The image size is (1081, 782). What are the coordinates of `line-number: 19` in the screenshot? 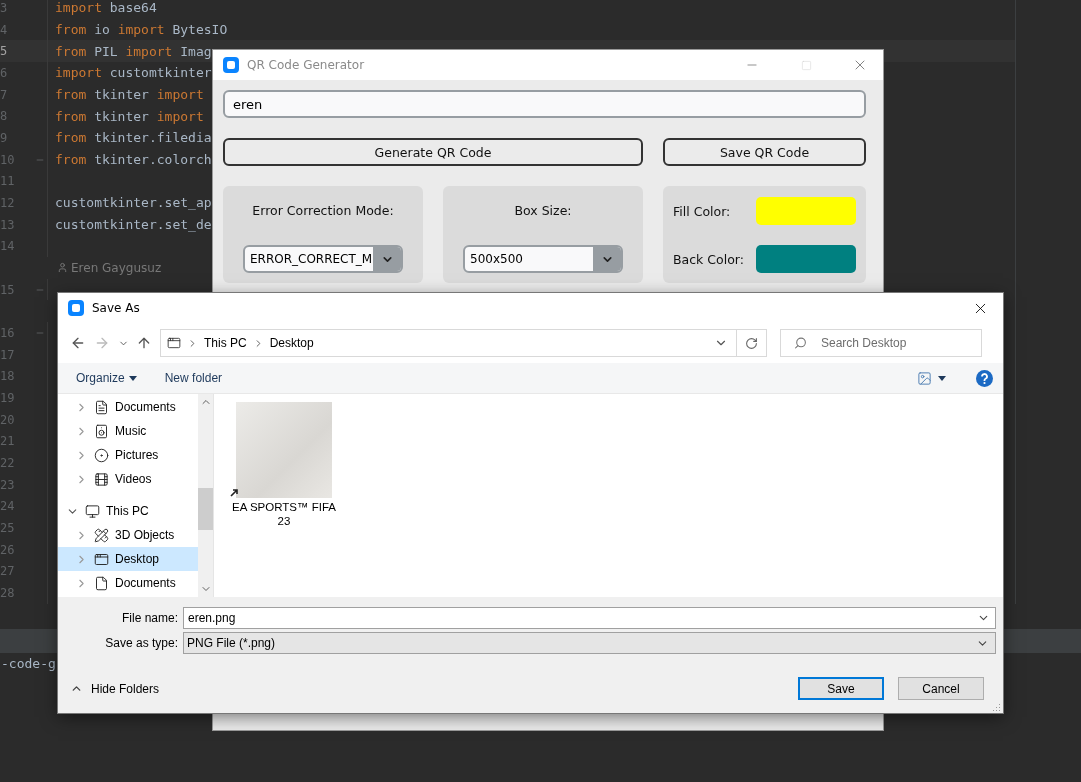 It's located at (7, 397).